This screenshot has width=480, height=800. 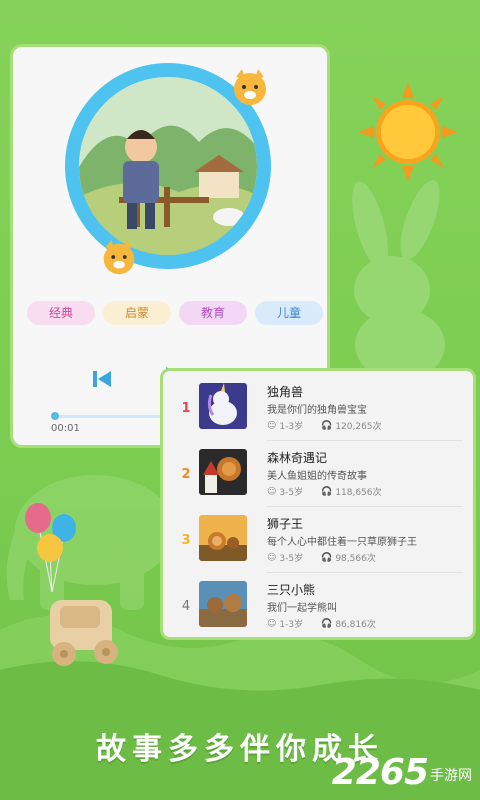 I want to click on story-description: 我是你们的独角兽宝宝, so click(x=317, y=410).